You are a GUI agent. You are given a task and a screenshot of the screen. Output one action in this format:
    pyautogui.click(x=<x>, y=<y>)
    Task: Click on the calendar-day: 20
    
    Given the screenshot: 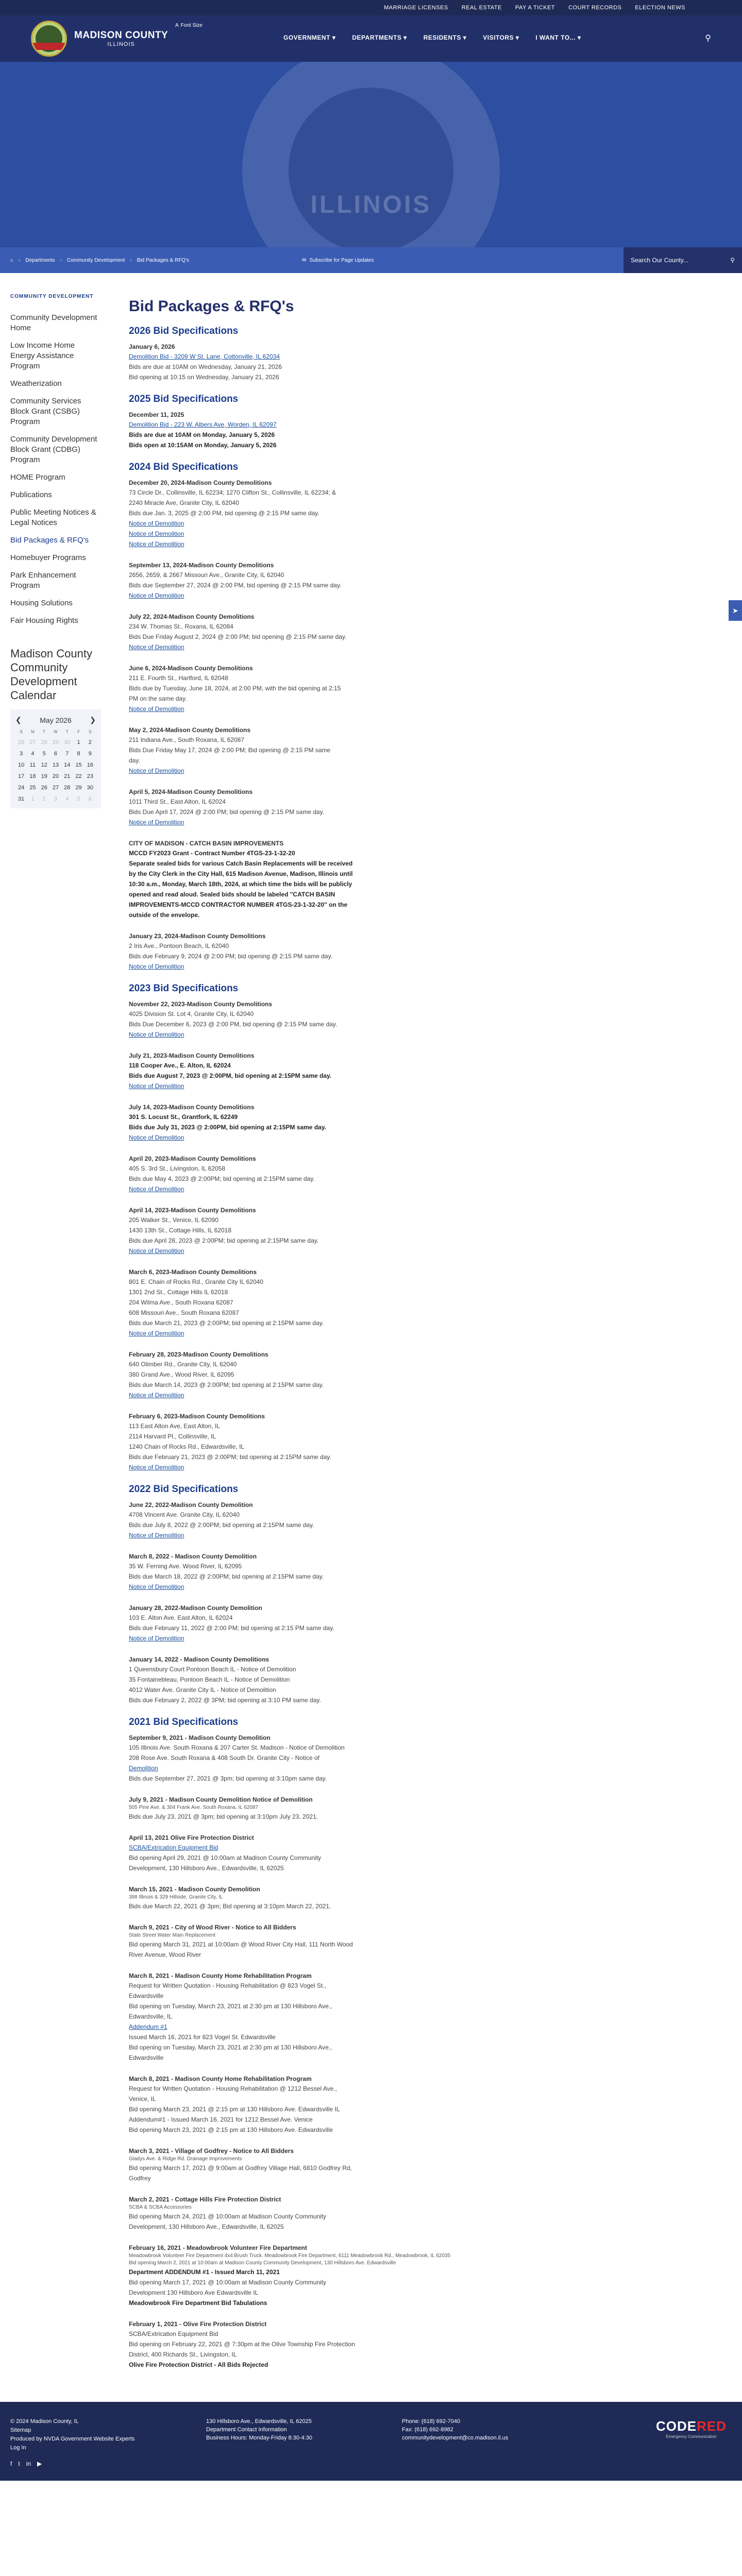 What is the action you would take?
    pyautogui.click(x=55, y=776)
    